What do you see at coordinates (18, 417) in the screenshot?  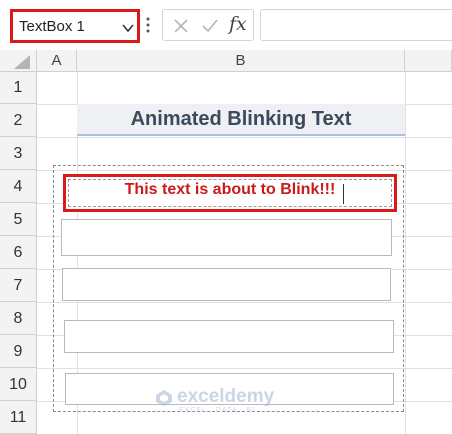 I see `row-header-11: 11` at bounding box center [18, 417].